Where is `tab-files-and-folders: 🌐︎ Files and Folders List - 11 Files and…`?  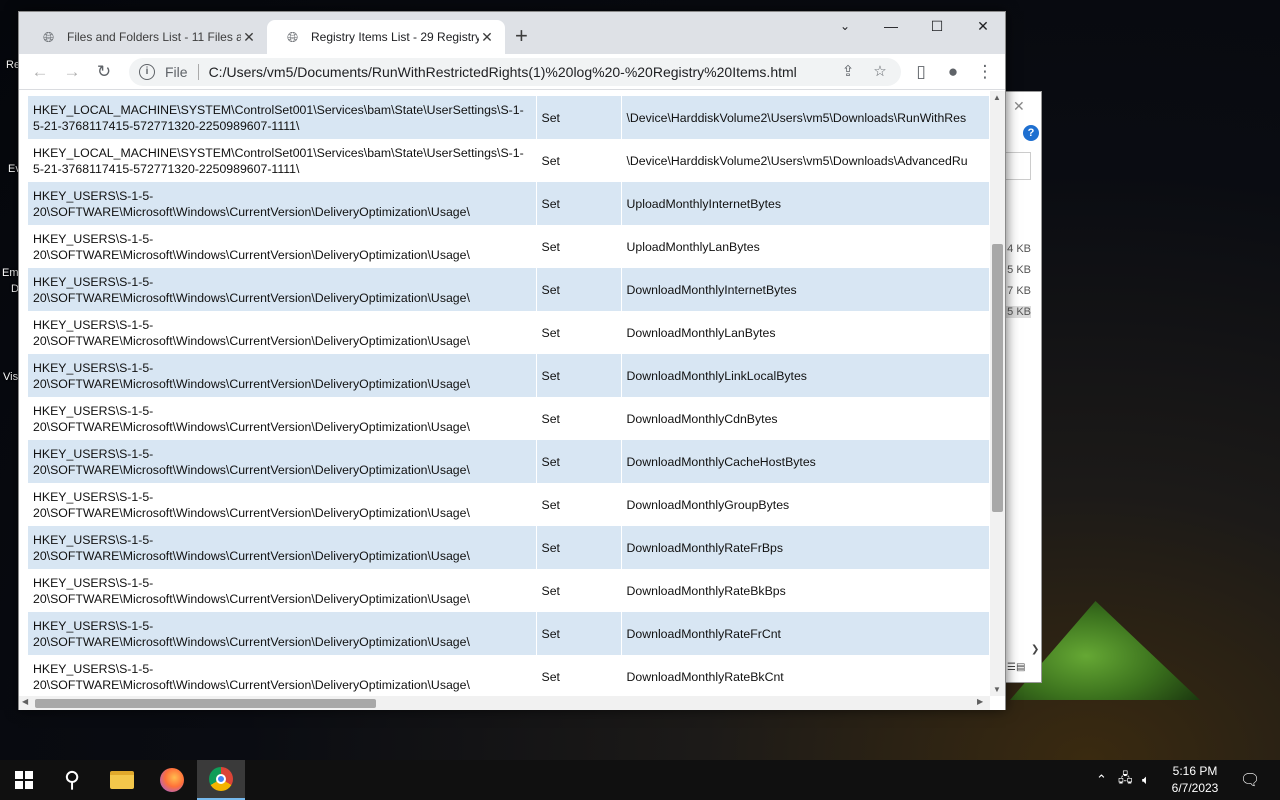
tab-files-and-folders: 🌐︎ Files and Folders List - 11 Files and… is located at coordinates (145, 37).